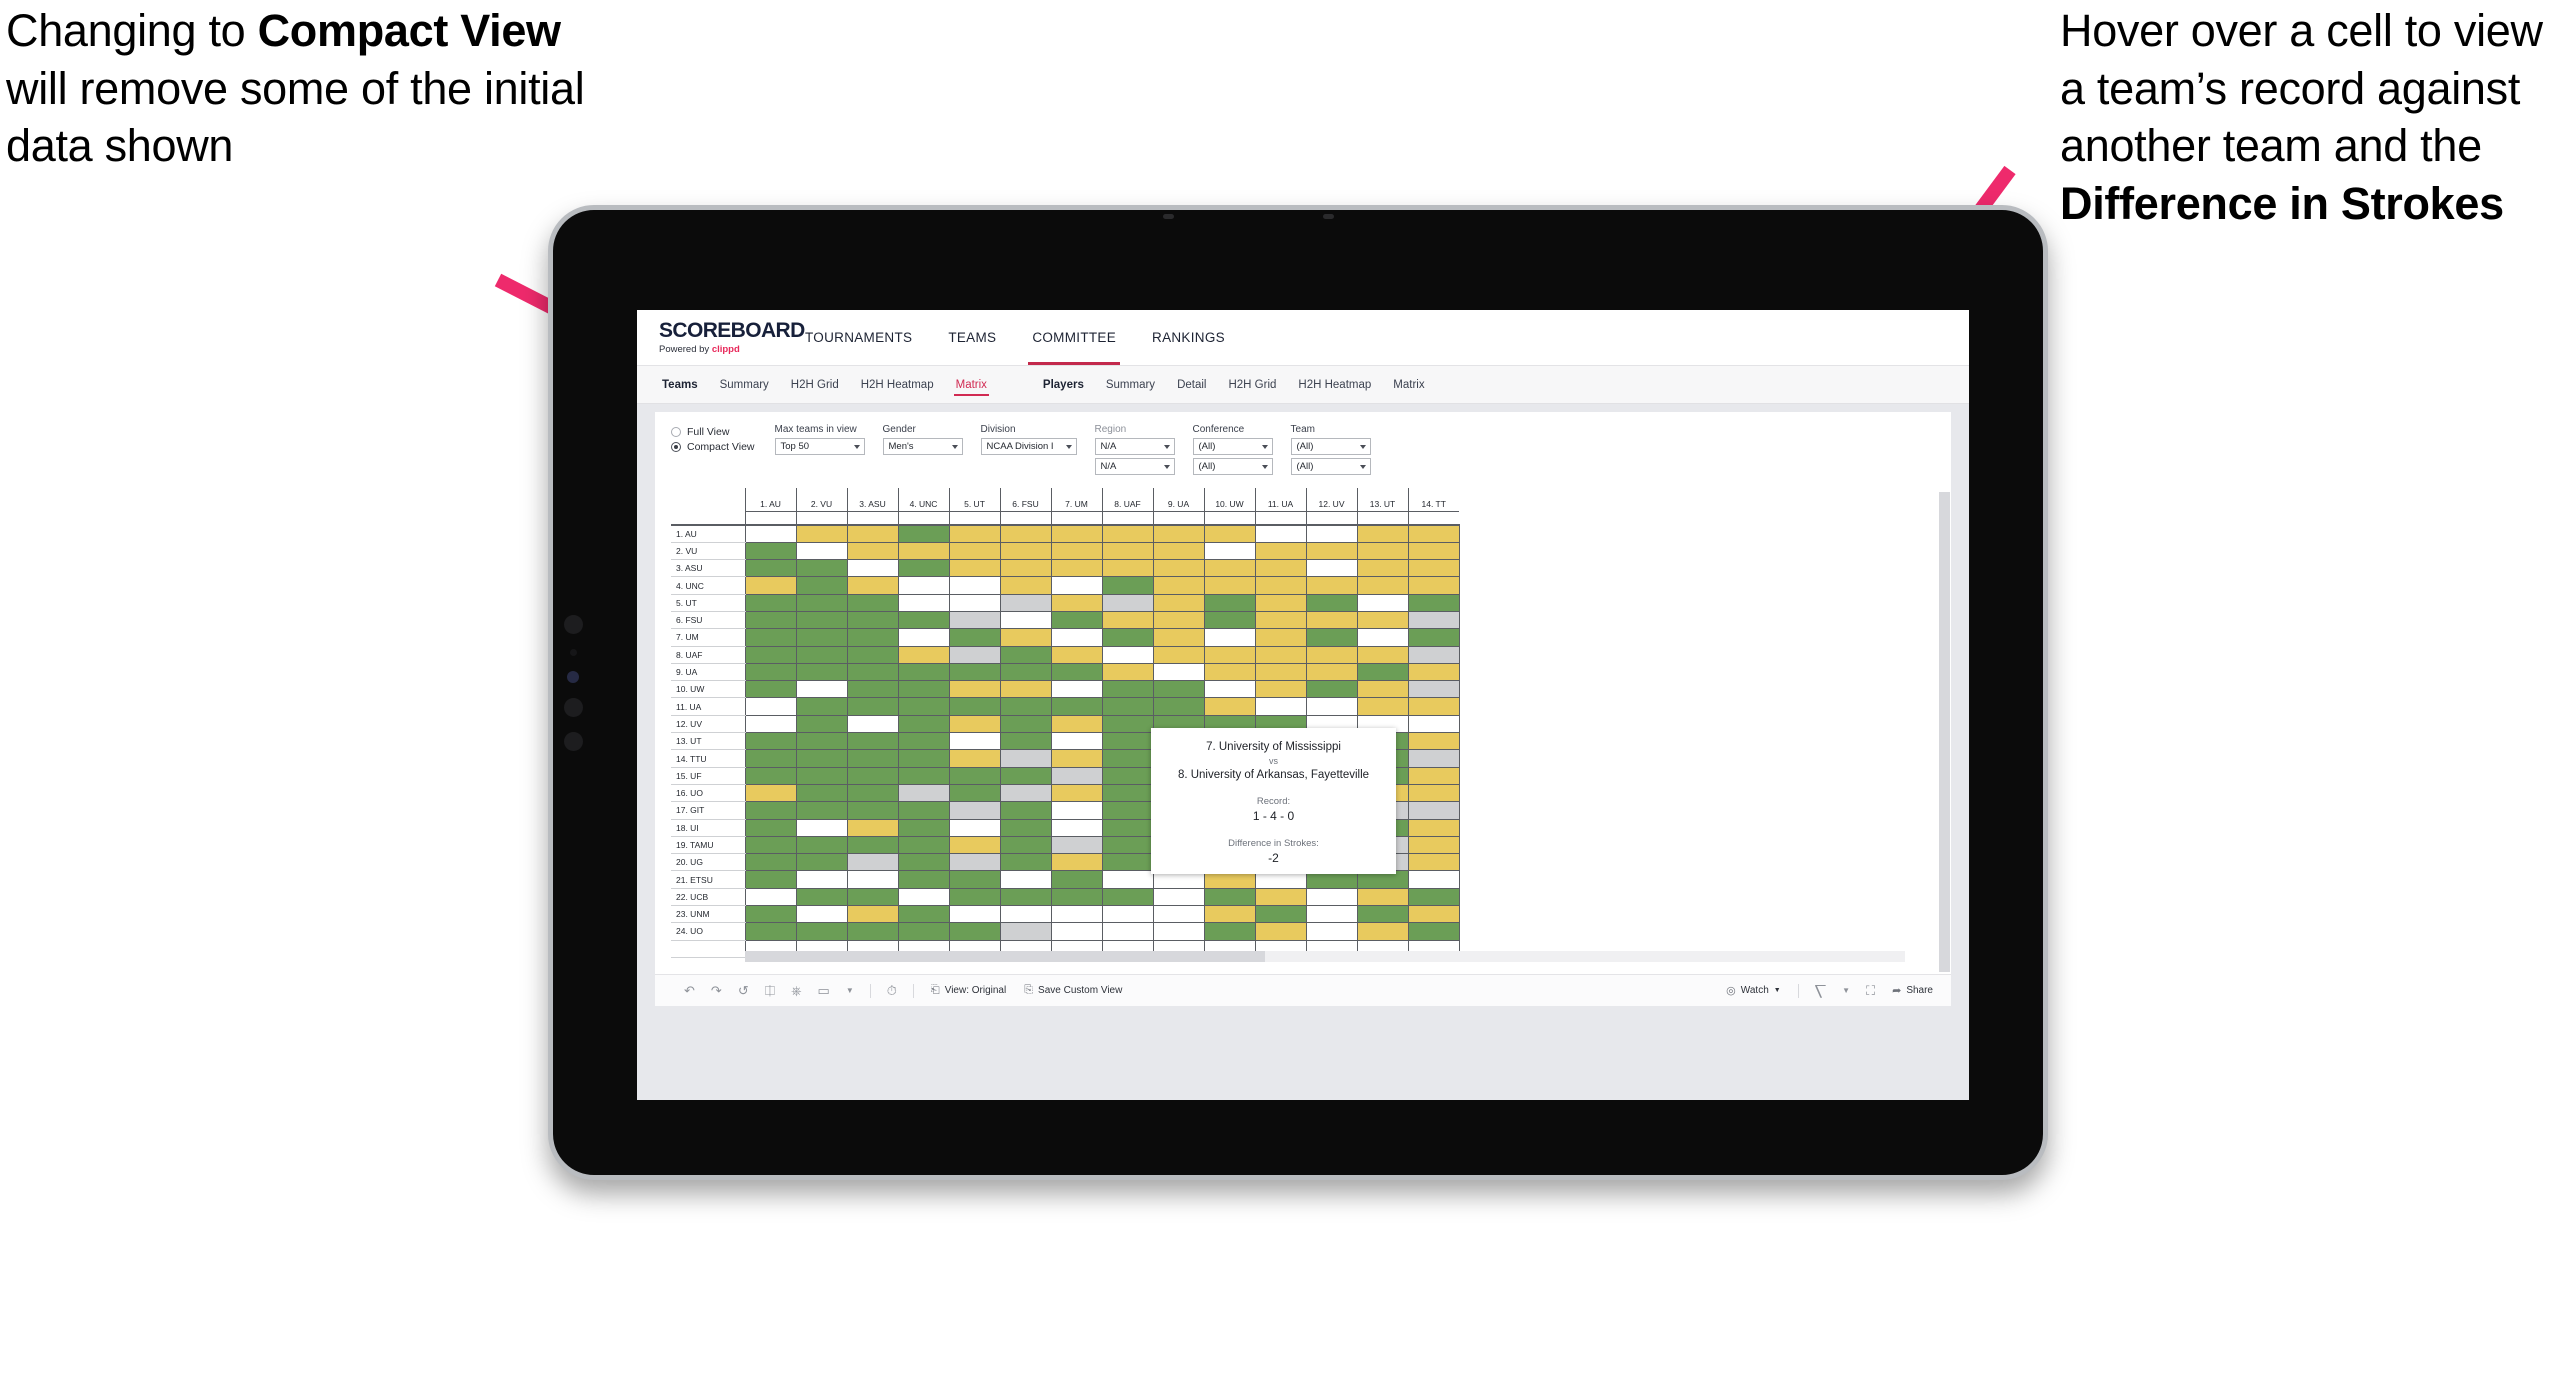 The image size is (2565, 1380). Describe the element at coordinates (708, 741) in the screenshot. I see `matrix-row-header: 13. UT` at that location.